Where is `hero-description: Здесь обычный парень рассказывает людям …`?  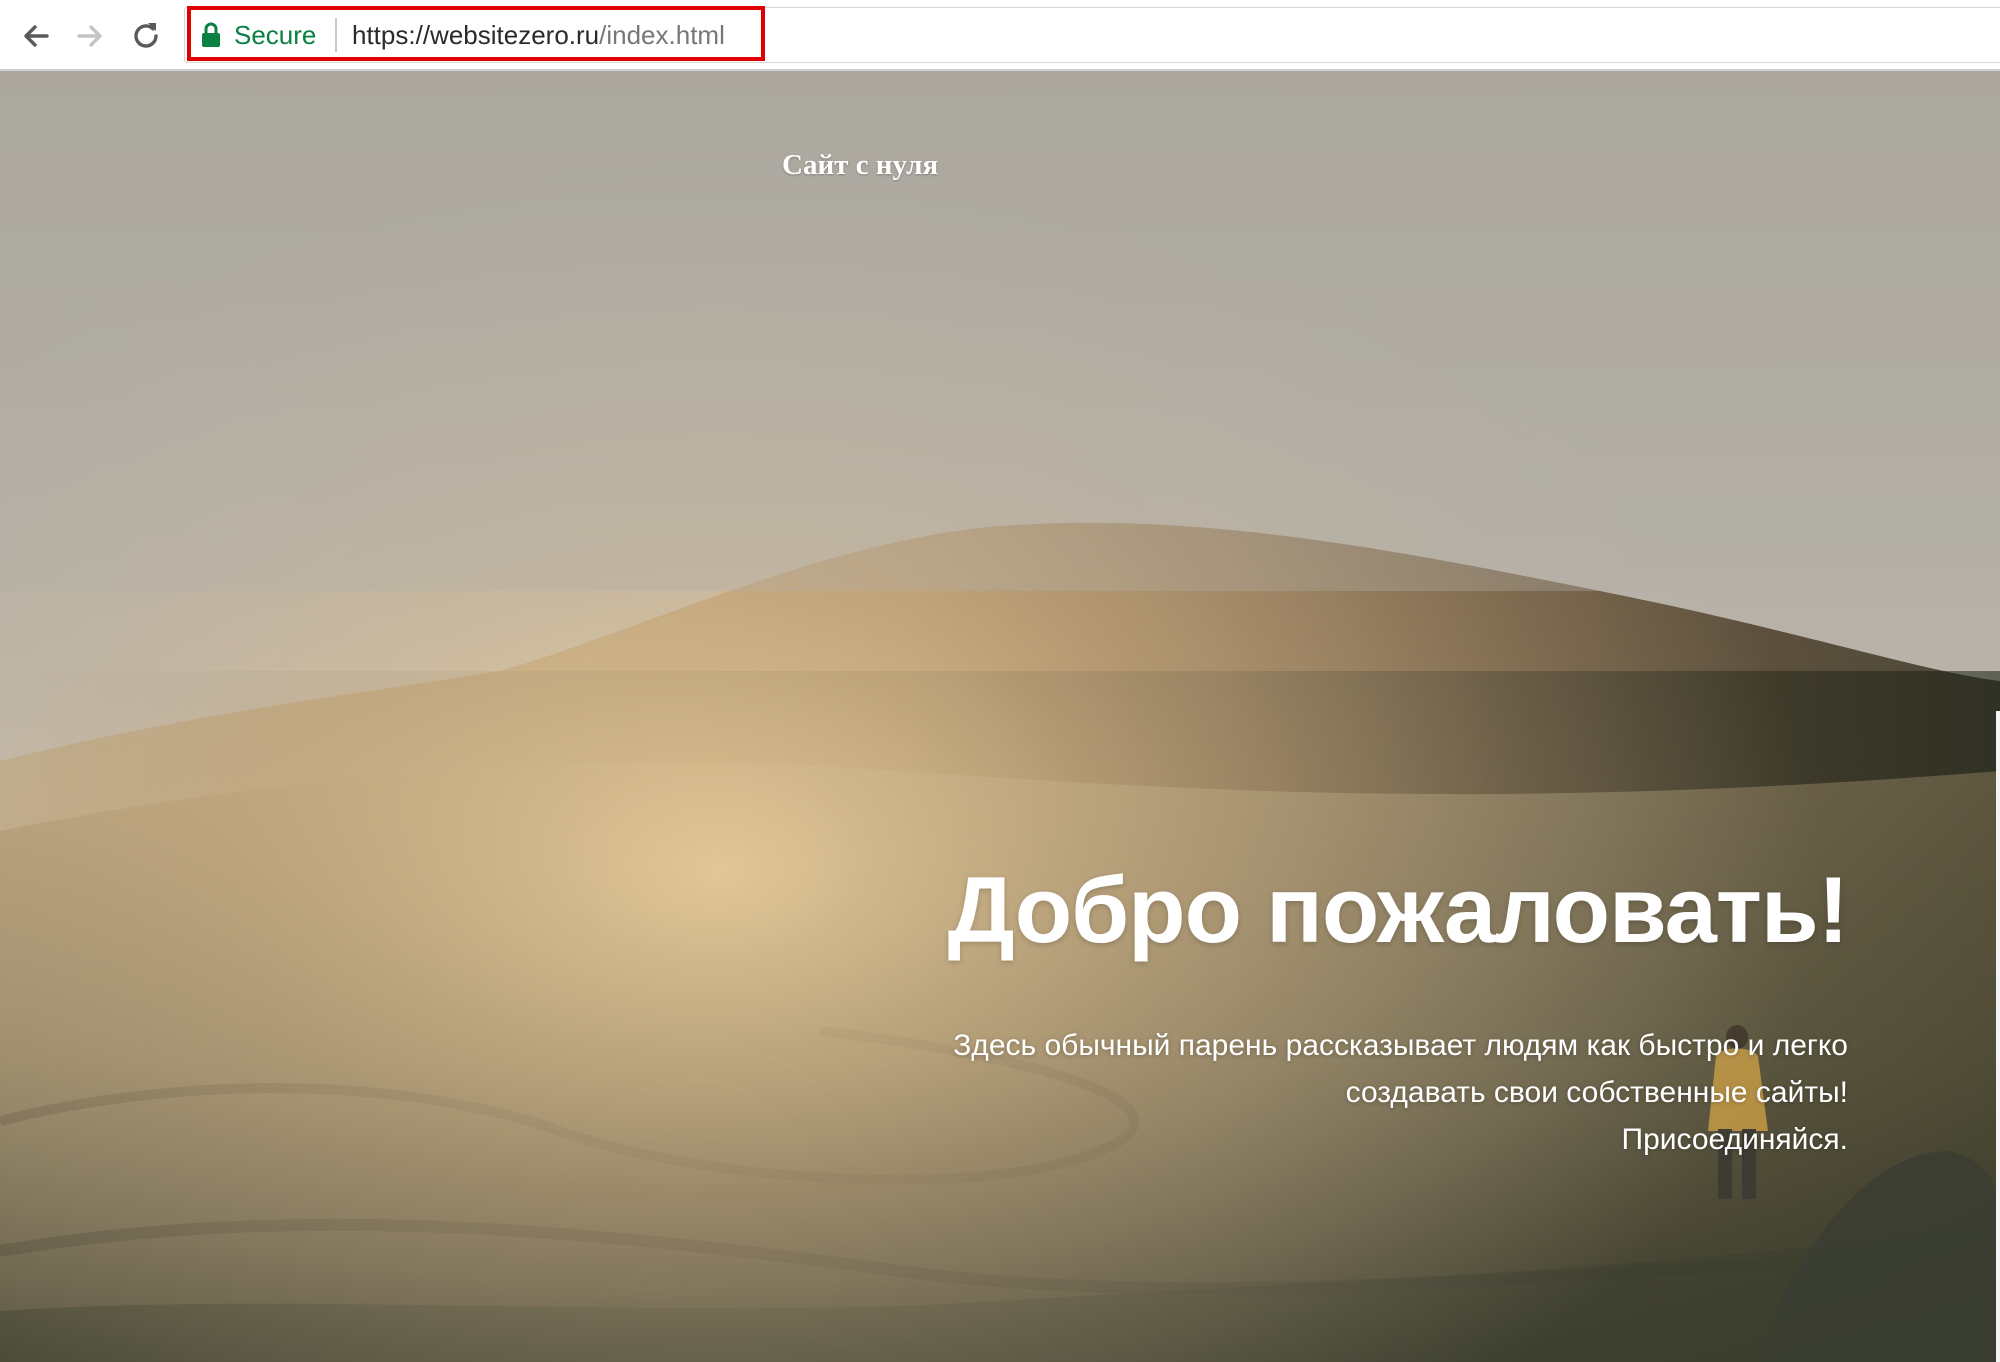
hero-description: Здесь обычный парень рассказывает людям … is located at coordinates (1358, 1092).